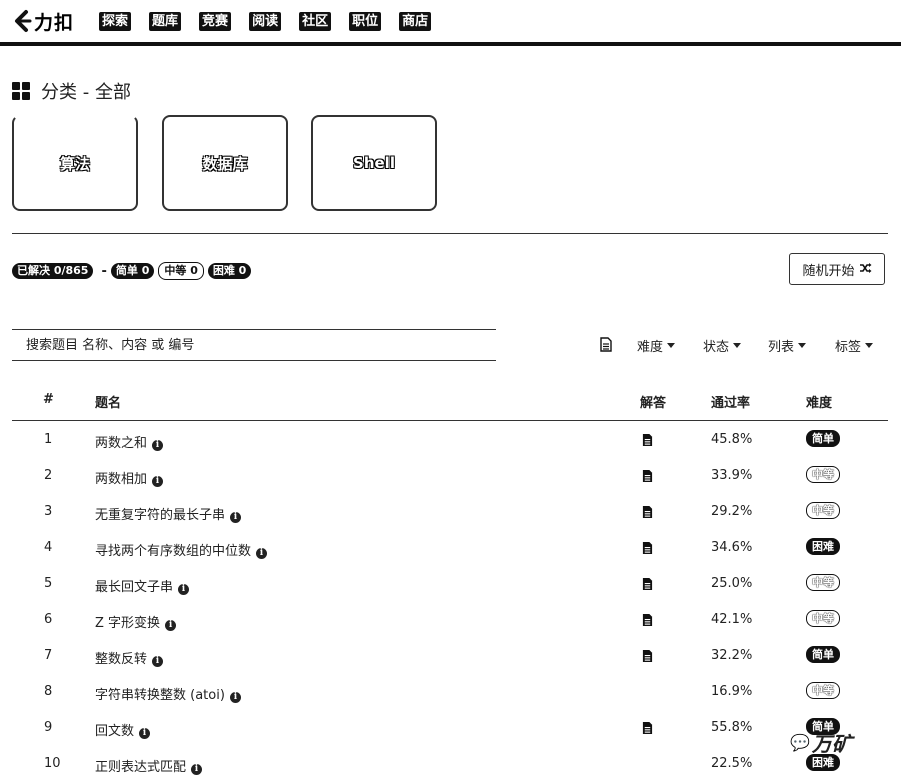 The width and height of the screenshot is (901, 783). What do you see at coordinates (653, 401) in the screenshot?
I see `header-solution: 解答` at bounding box center [653, 401].